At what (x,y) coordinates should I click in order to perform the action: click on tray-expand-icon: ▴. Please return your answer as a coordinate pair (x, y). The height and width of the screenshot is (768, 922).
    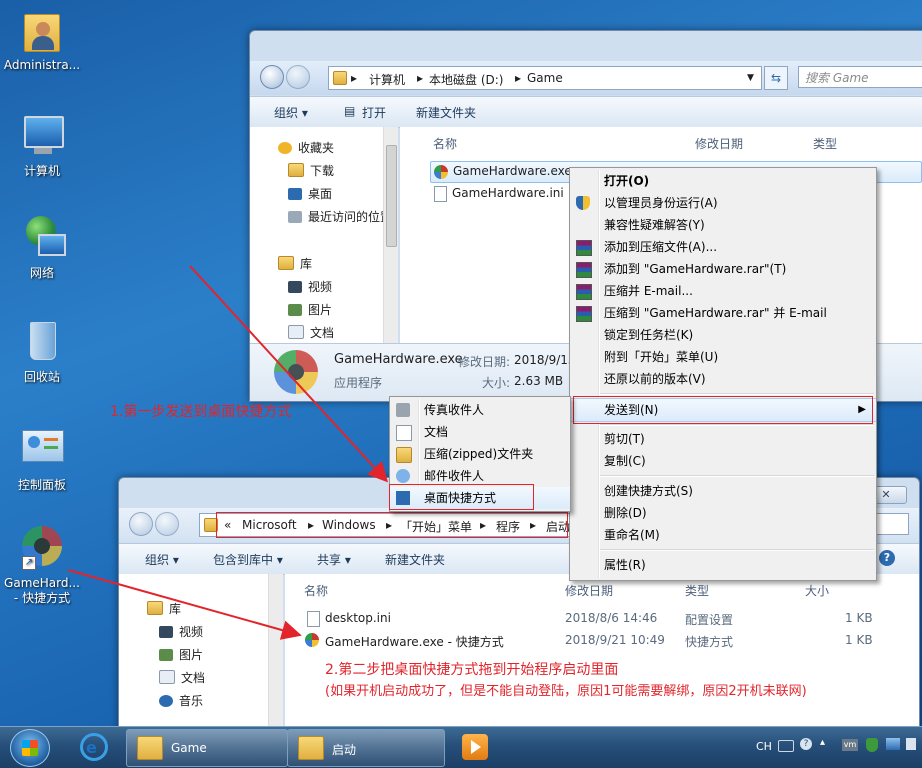
    Looking at the image, I should click on (822, 742).